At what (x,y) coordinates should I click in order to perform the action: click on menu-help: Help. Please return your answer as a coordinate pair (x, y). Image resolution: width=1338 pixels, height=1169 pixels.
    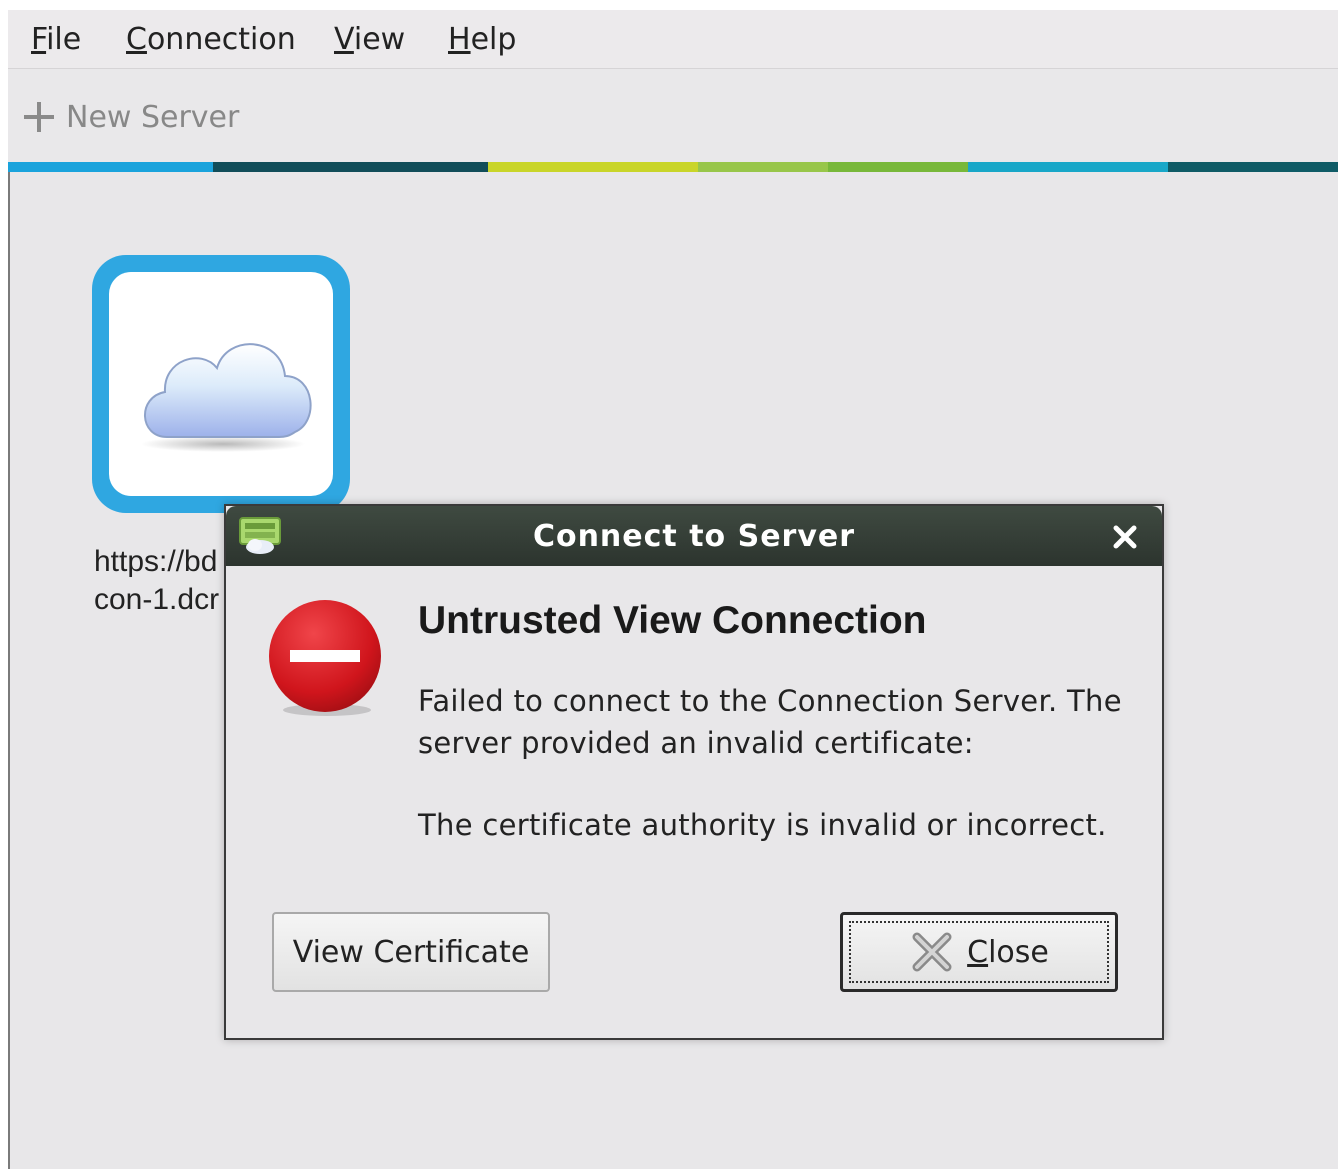
    Looking at the image, I should click on (482, 40).